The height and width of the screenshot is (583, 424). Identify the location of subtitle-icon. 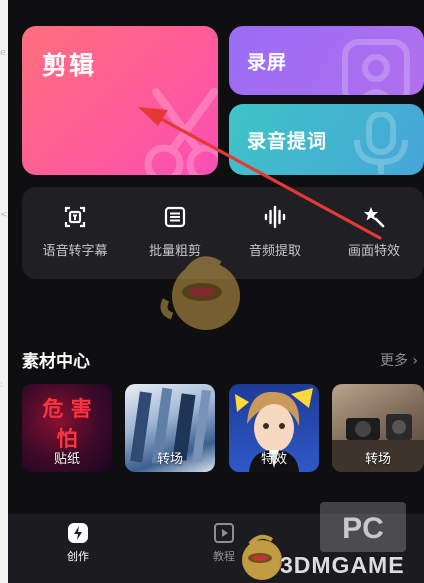
(75, 217).